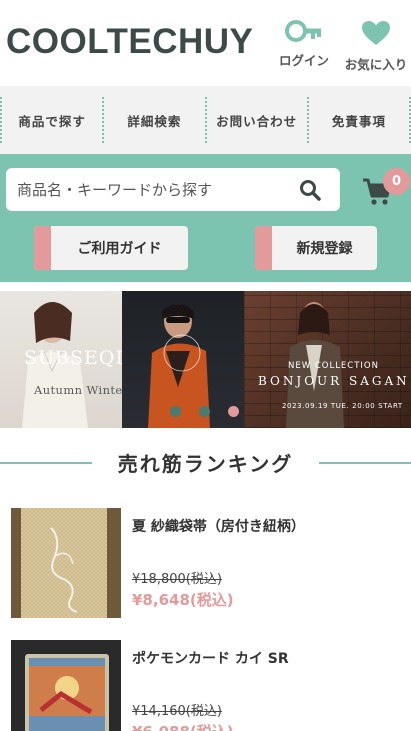  What do you see at coordinates (129, 42) in the screenshot?
I see `site-logo: COOLTECHUY` at bounding box center [129, 42].